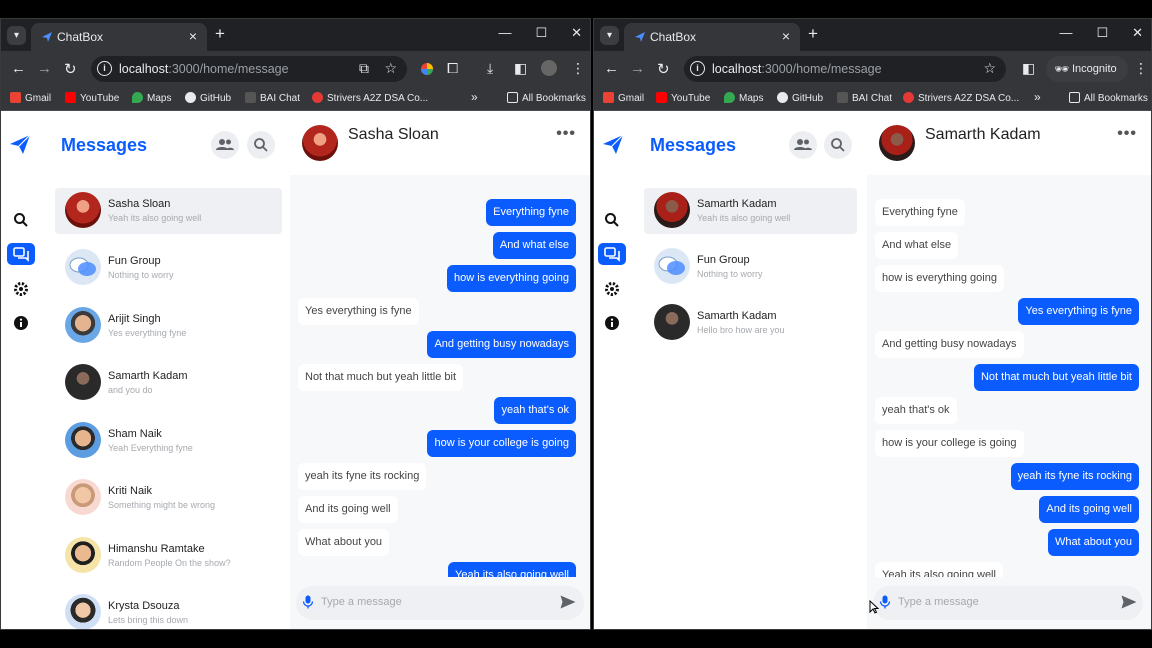 The height and width of the screenshot is (648, 1152). Describe the element at coordinates (156, 549) in the screenshot. I see `conversation-name: Himanshu Ramtake` at that location.